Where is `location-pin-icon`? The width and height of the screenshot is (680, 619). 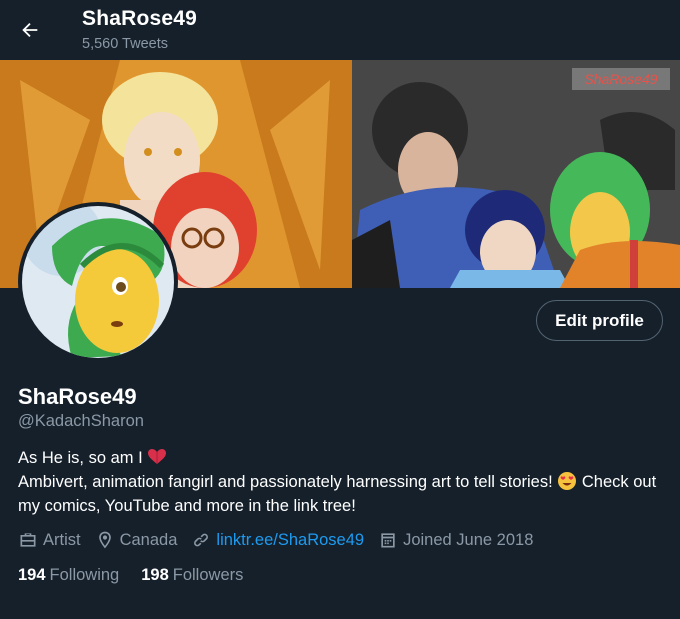
location-pin-icon is located at coordinates (104, 540).